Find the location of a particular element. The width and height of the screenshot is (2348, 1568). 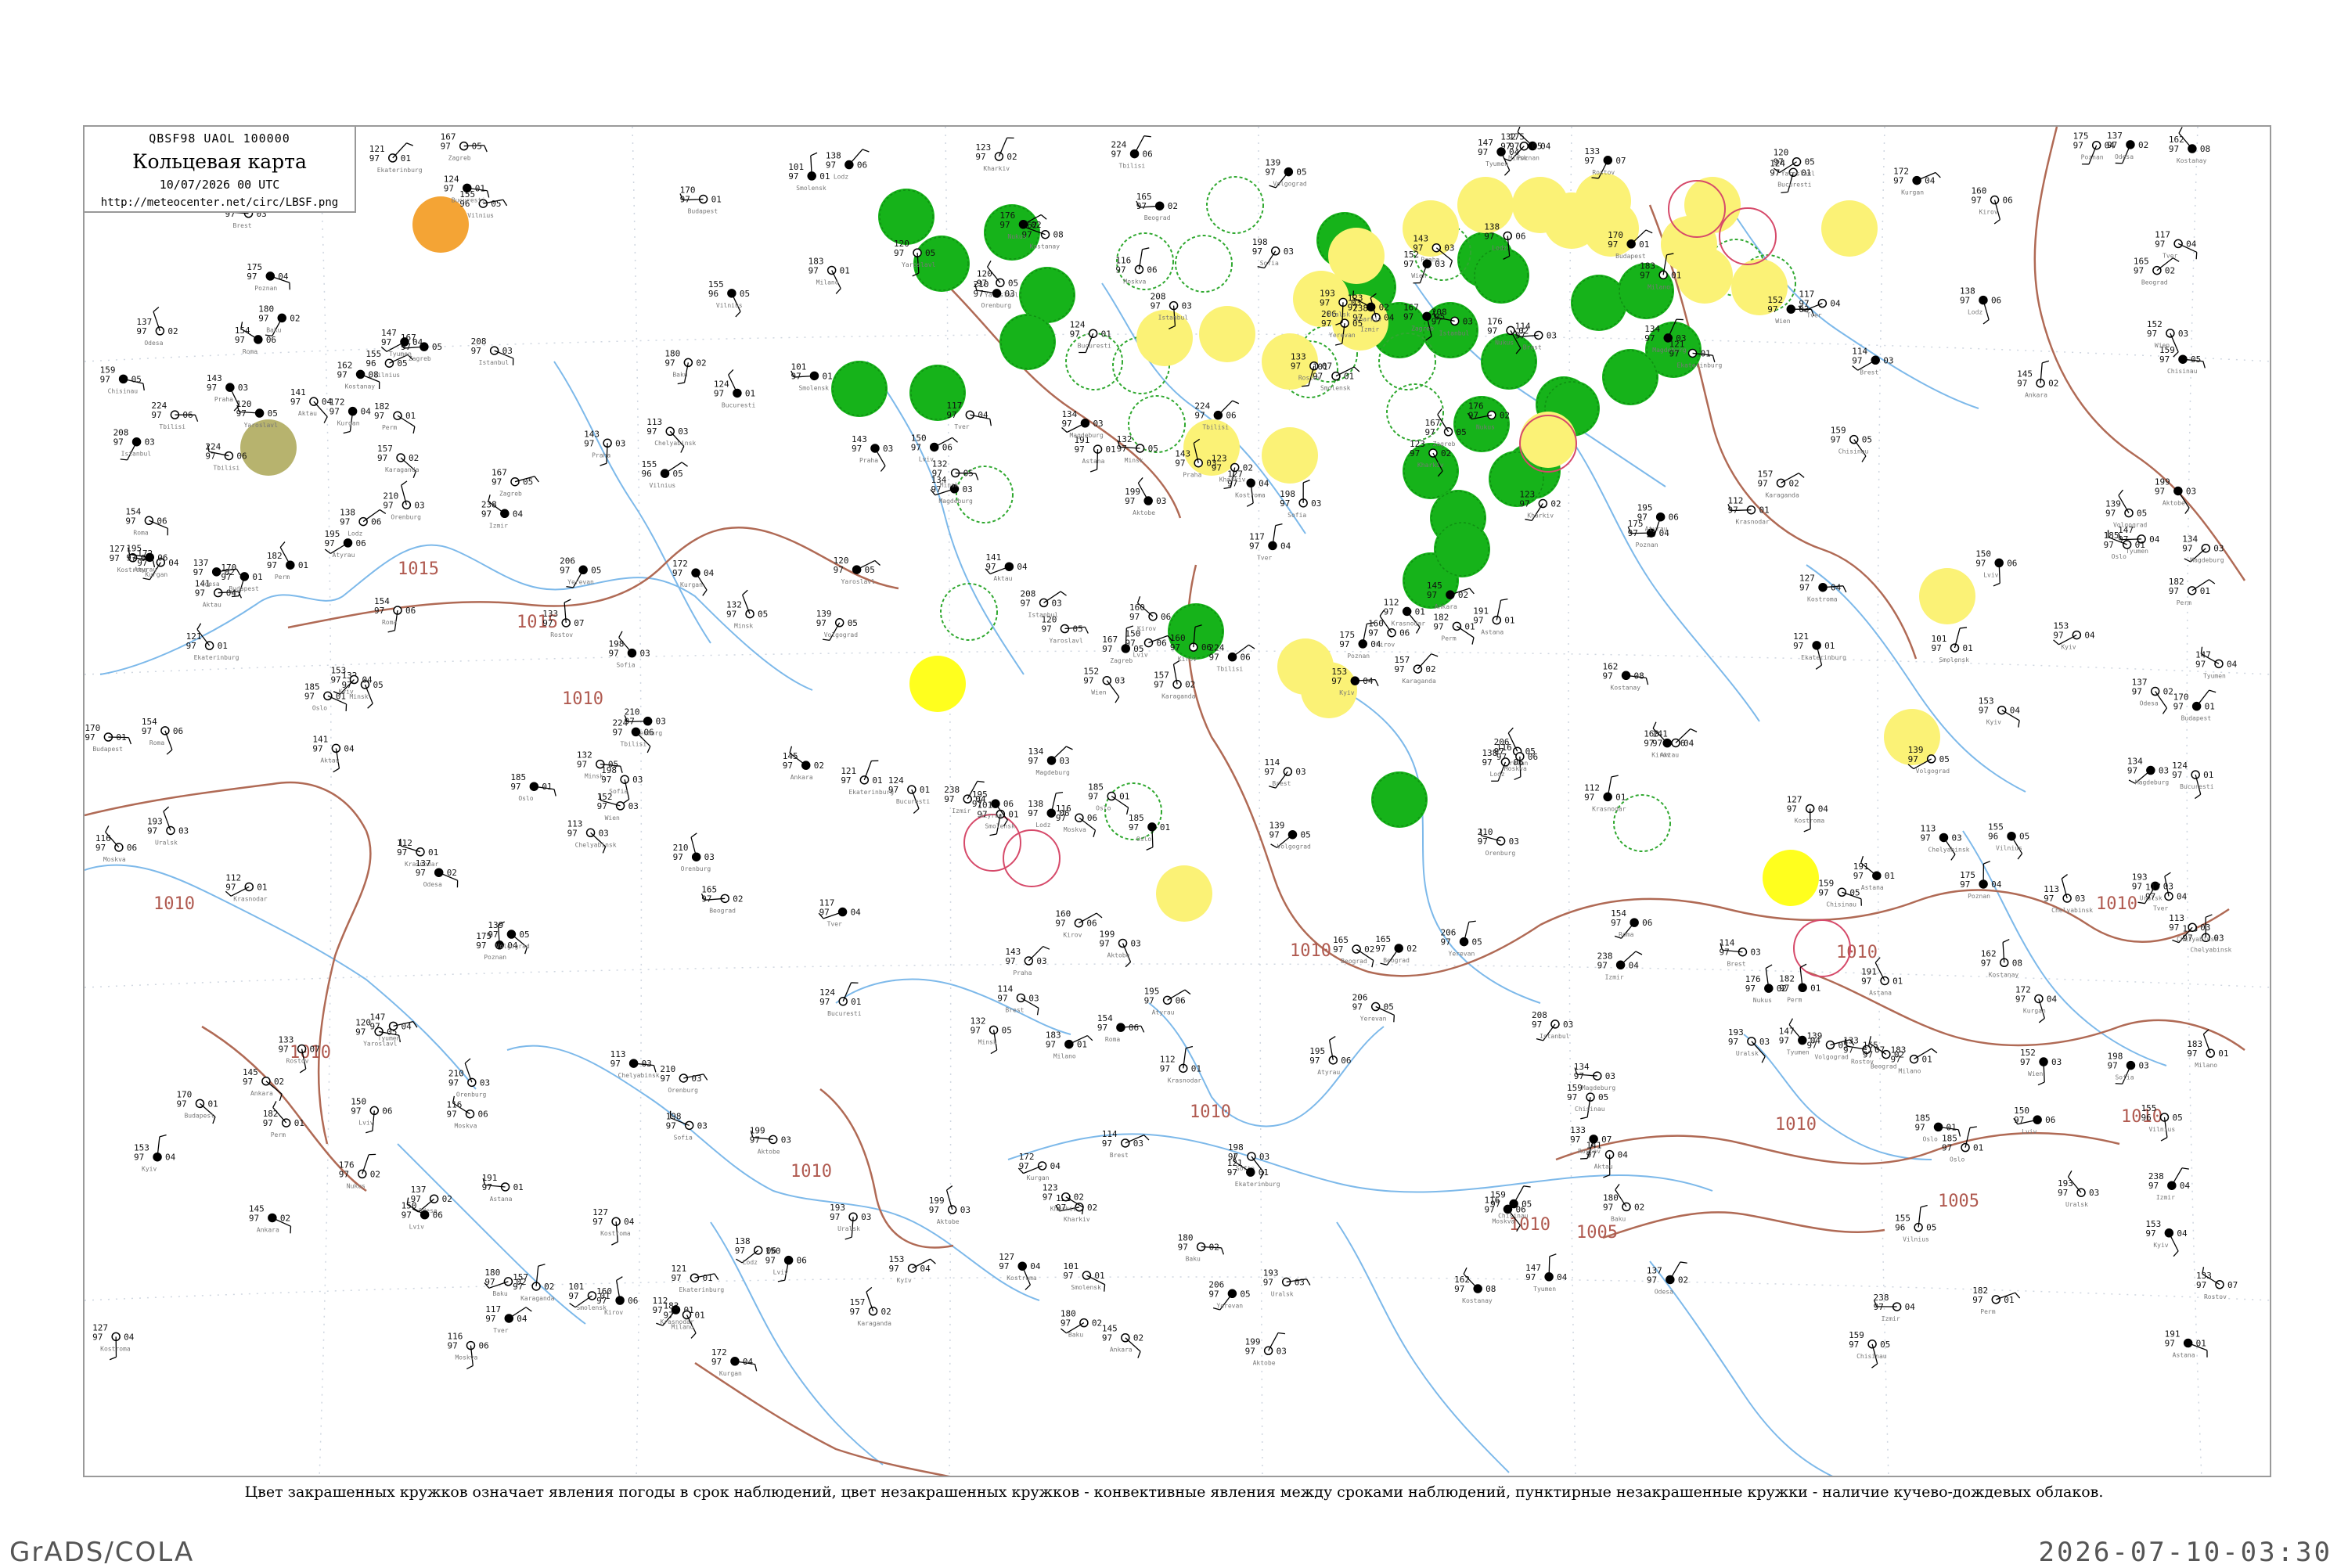

station-plot: 1679705Zagreb is located at coordinates (515, 483).